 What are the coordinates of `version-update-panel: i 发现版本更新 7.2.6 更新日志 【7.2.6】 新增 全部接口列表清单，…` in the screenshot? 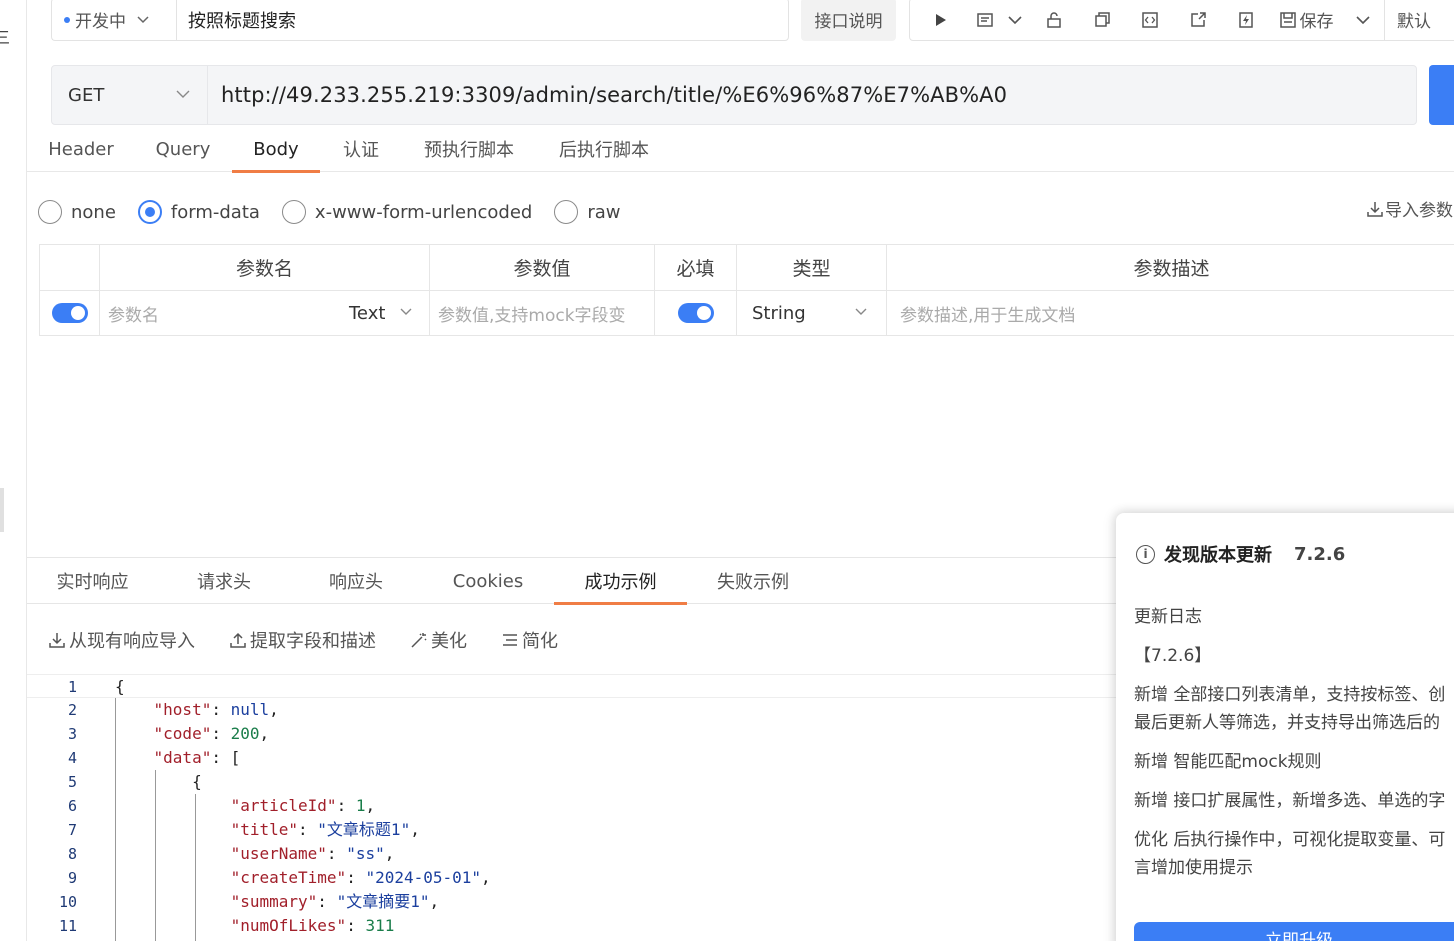 It's located at (1285, 727).